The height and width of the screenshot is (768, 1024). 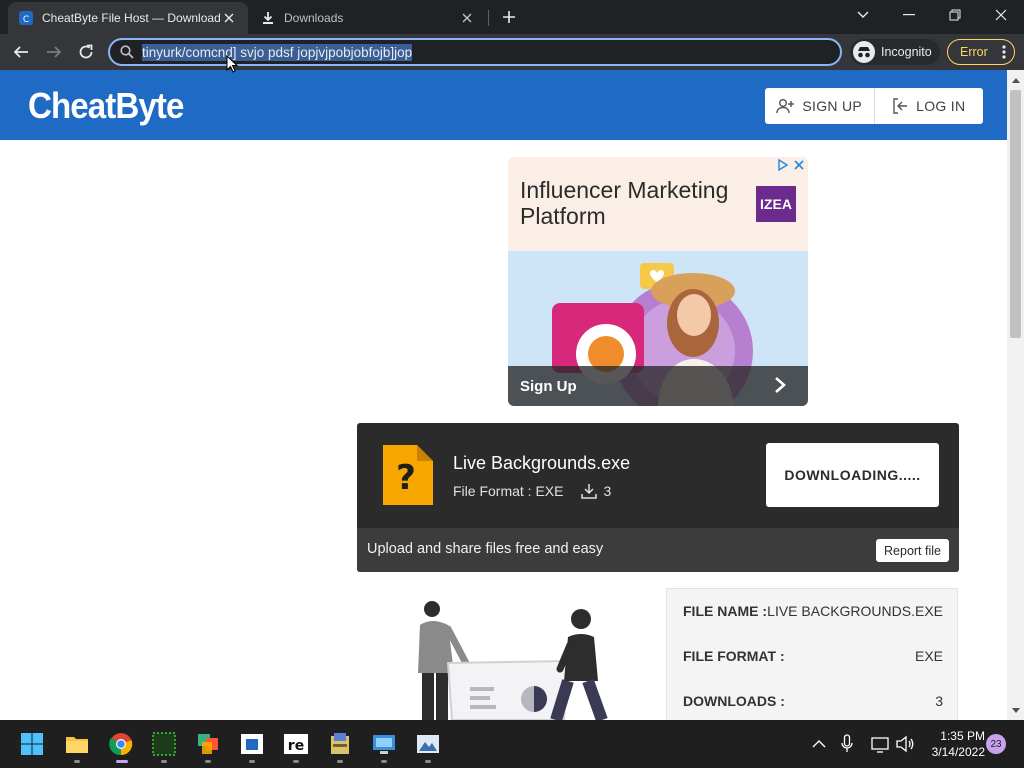 I want to click on add-user-icon, so click(x=785, y=106).